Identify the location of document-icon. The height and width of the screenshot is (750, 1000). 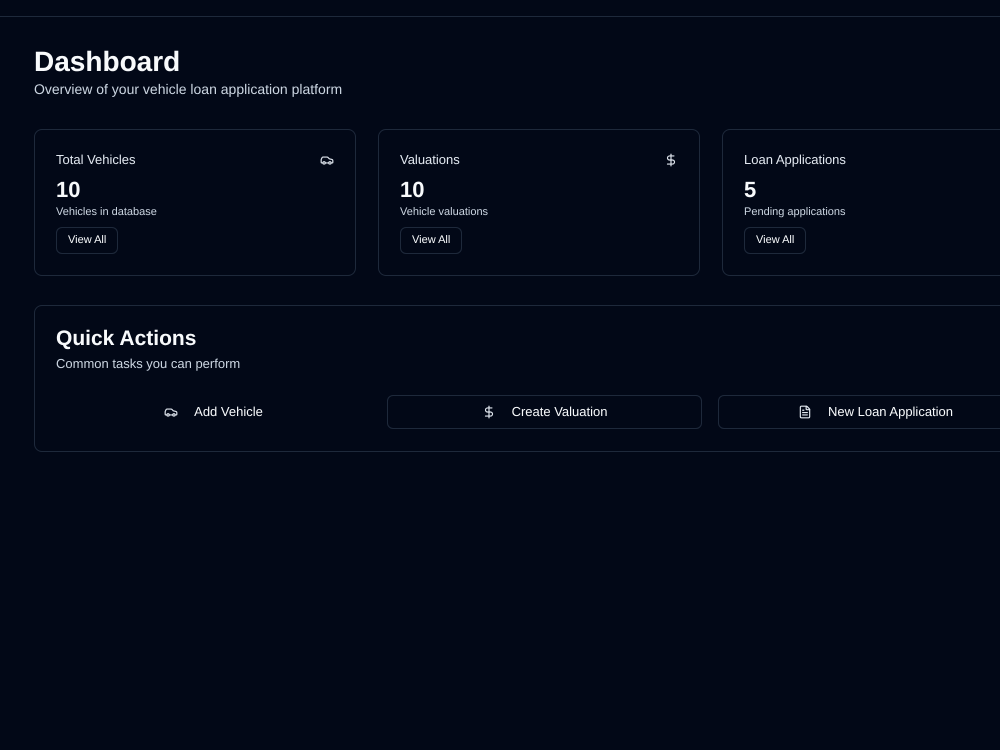
(805, 412).